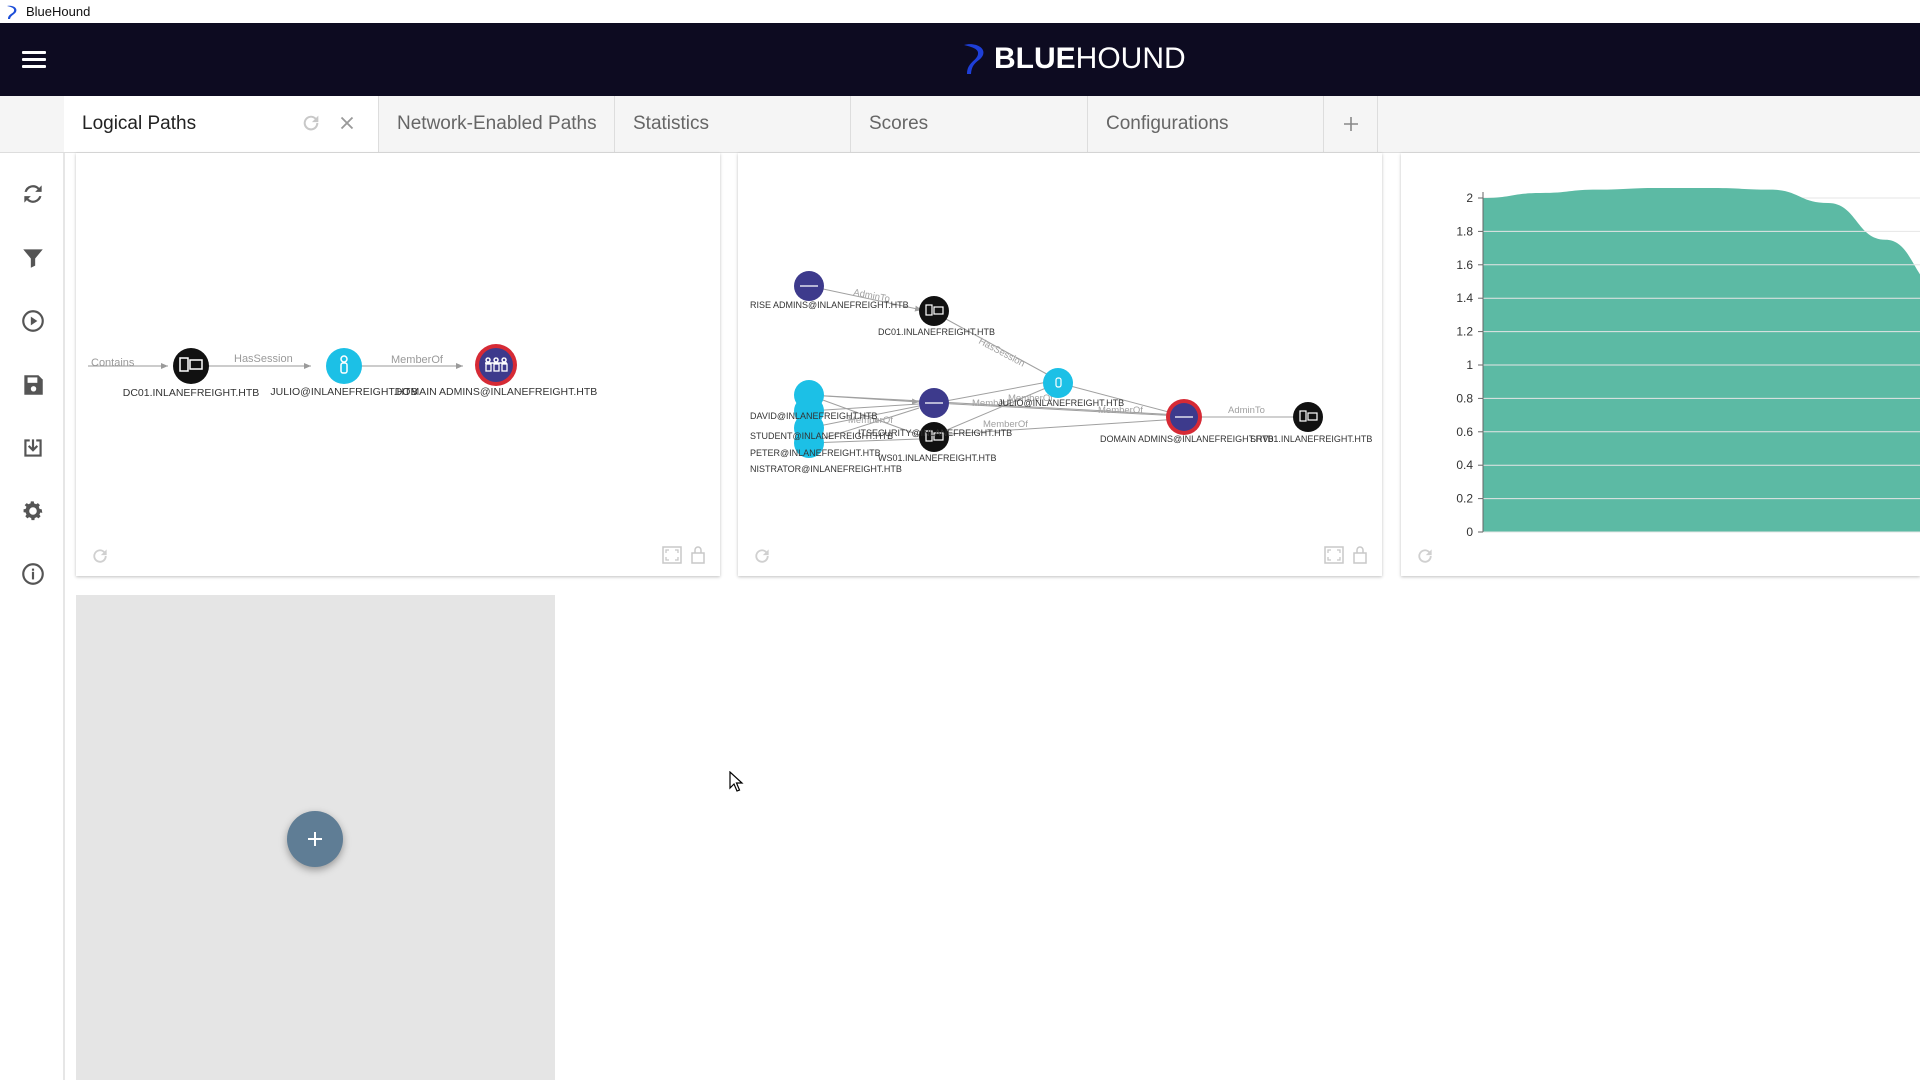 This screenshot has width=1920, height=1080. What do you see at coordinates (1464, 298) in the screenshot?
I see `y-tick-label: 1.4` at bounding box center [1464, 298].